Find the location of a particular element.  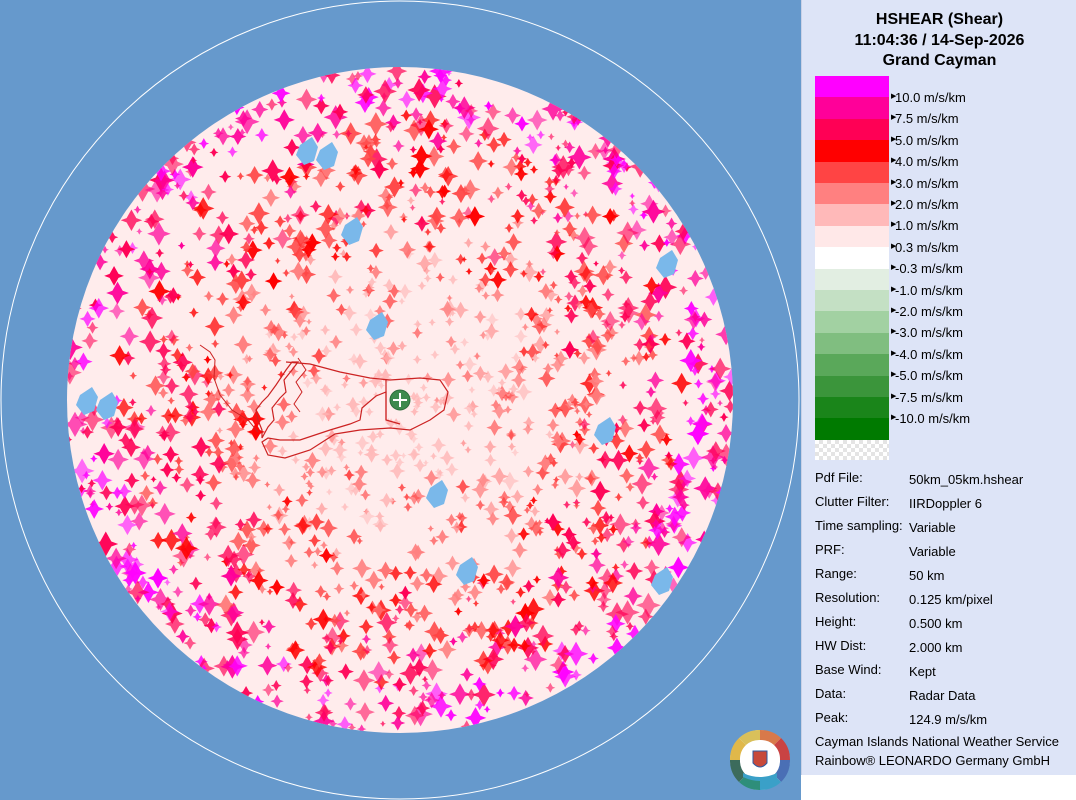

product-title: HSHEAR (Shear) is located at coordinates (939, 19).